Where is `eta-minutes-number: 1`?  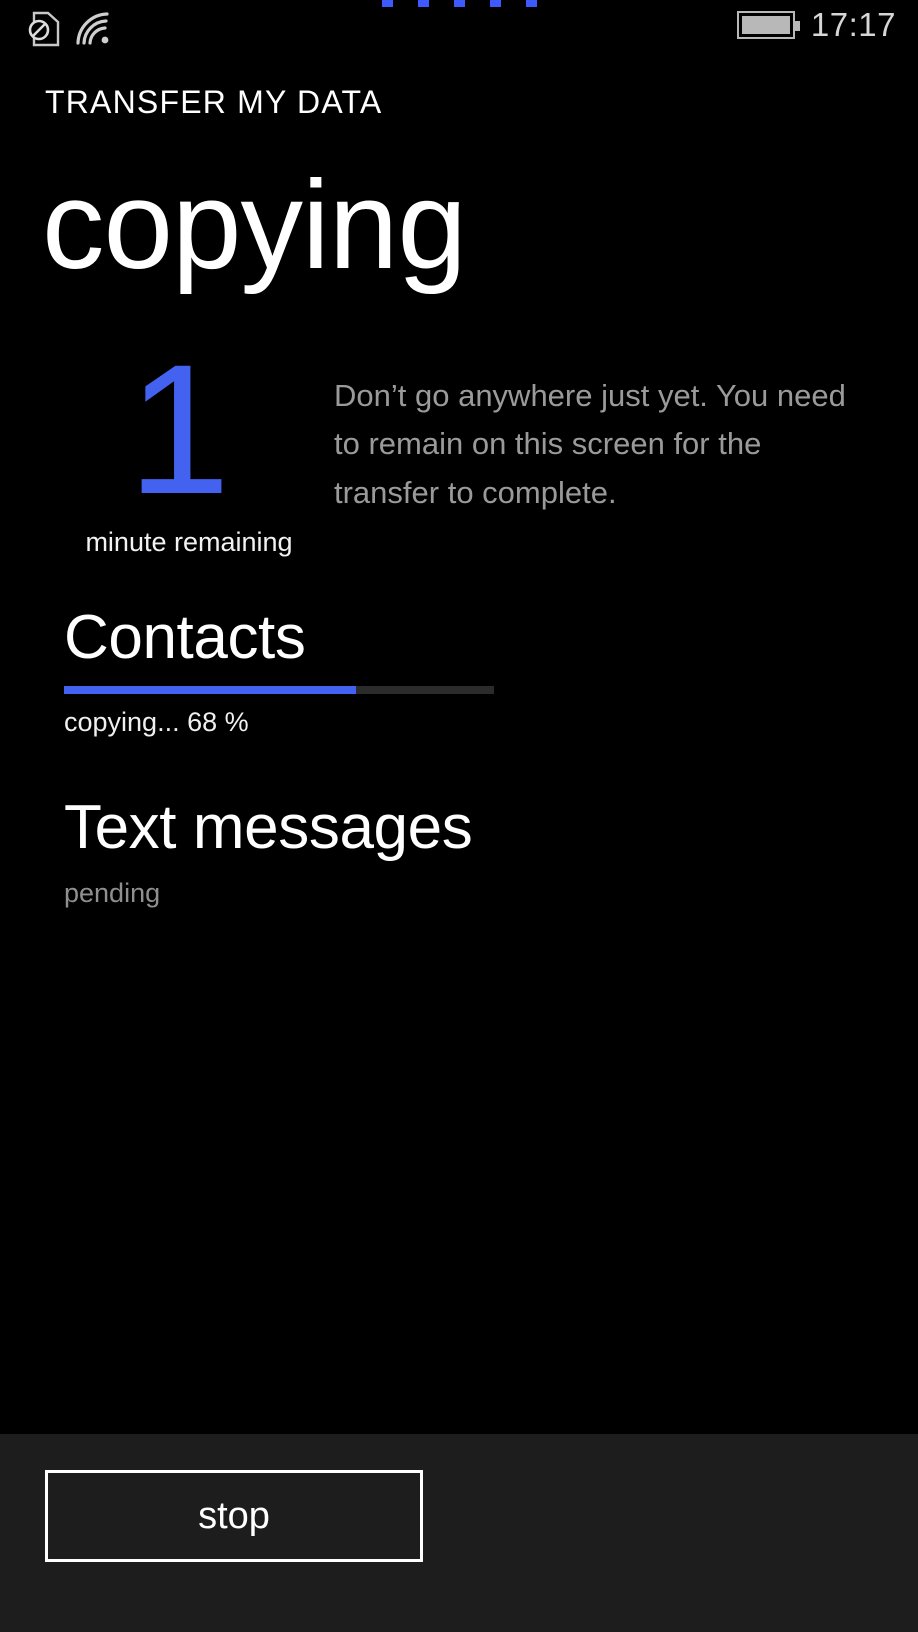
eta-minutes-number: 1 is located at coordinates (179, 430).